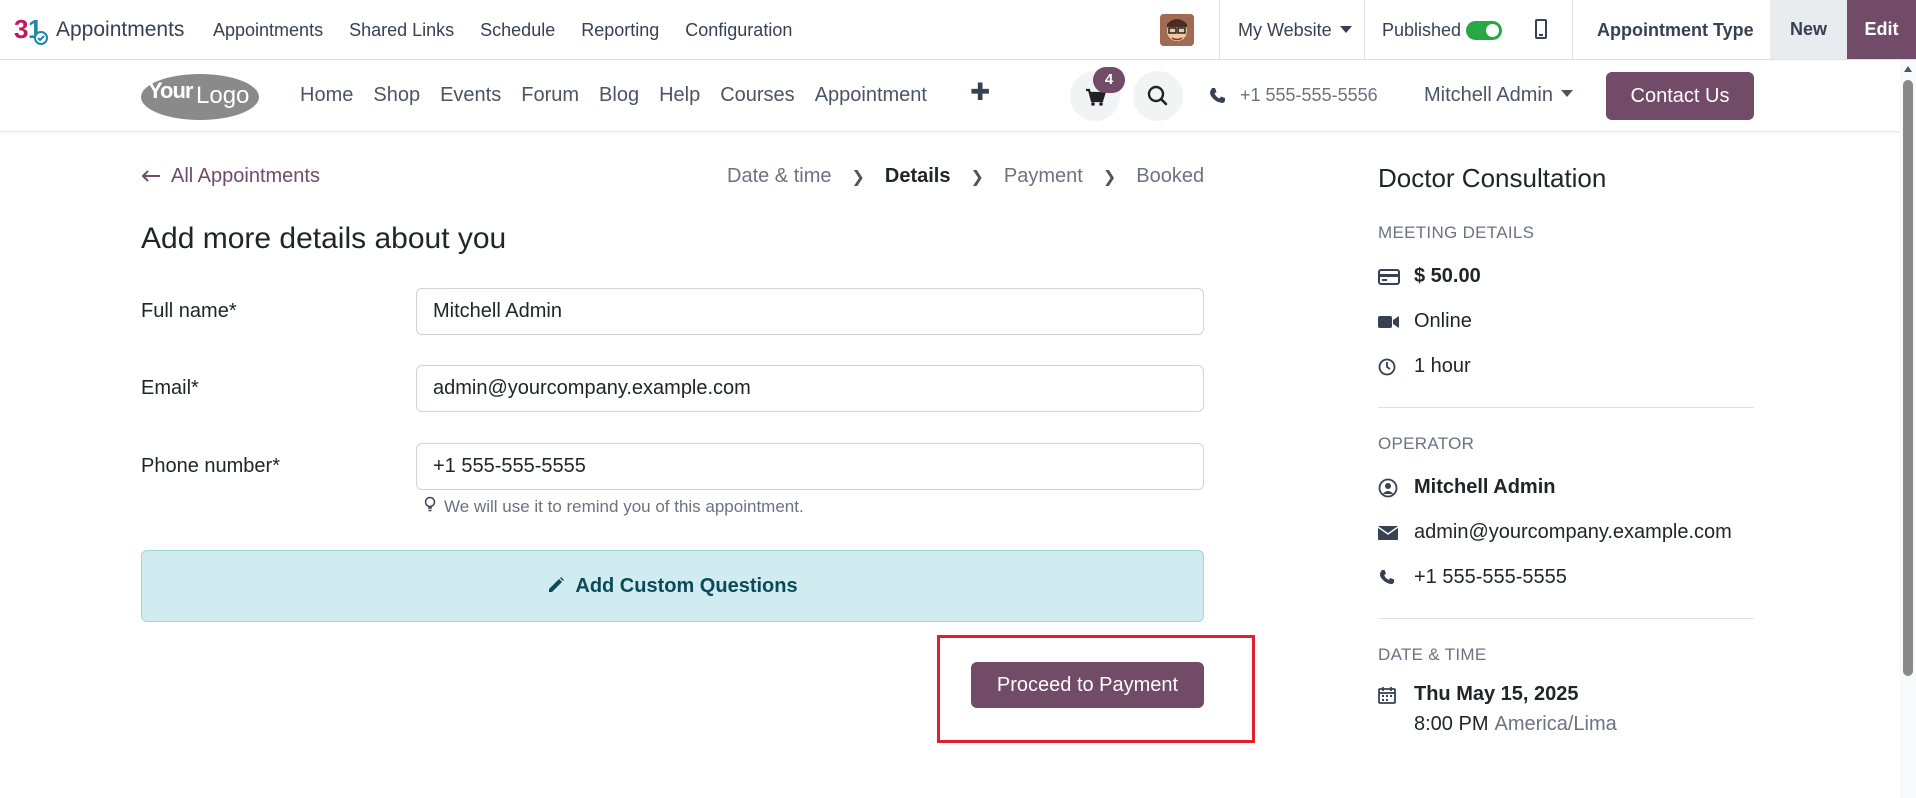  Describe the element at coordinates (1442, 366) in the screenshot. I see `duration-value: 1 hour` at that location.